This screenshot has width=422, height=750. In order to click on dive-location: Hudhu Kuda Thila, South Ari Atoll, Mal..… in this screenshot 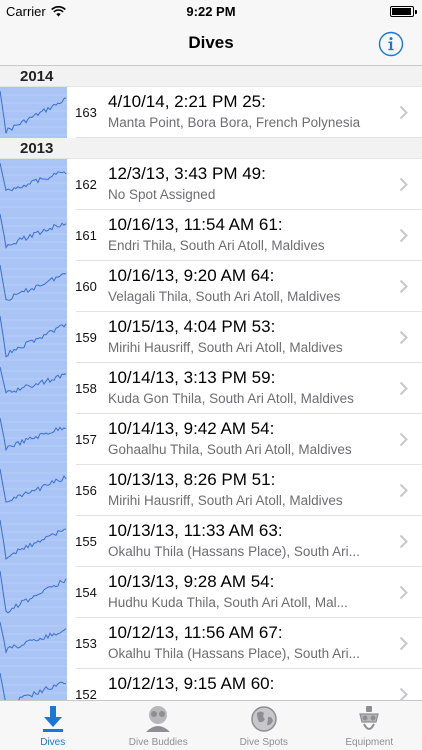, I will do `click(228, 602)`.